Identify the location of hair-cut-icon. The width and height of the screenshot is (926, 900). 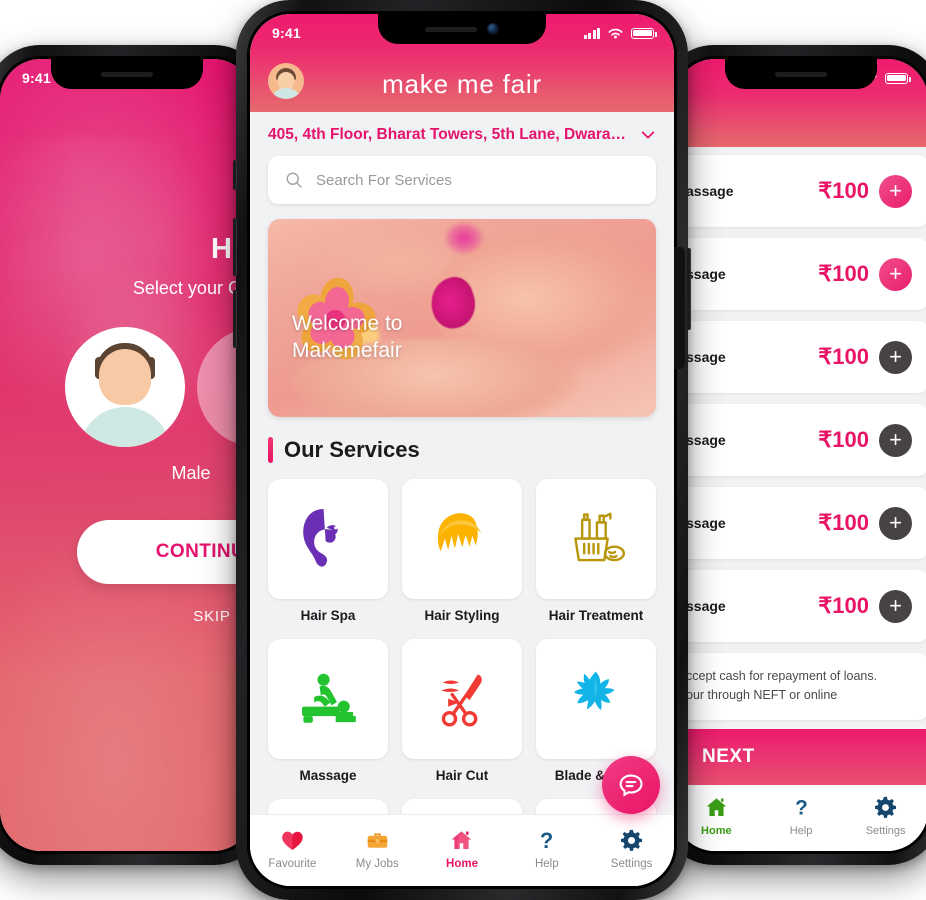
(462, 700).